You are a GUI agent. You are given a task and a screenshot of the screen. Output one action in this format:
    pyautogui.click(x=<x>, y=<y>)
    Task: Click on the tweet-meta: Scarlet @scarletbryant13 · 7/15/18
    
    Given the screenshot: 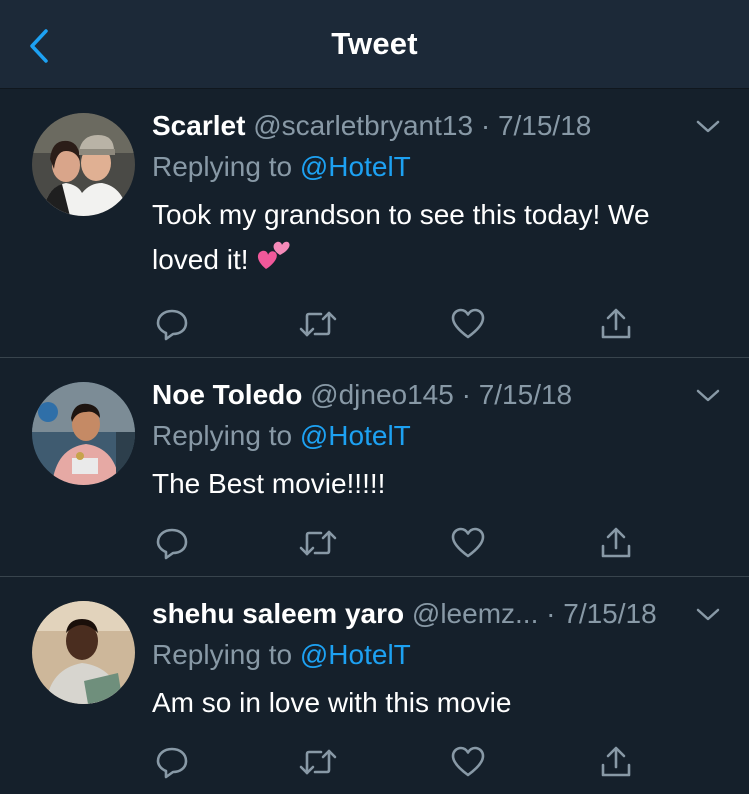 What is the action you would take?
    pyautogui.click(x=420, y=126)
    